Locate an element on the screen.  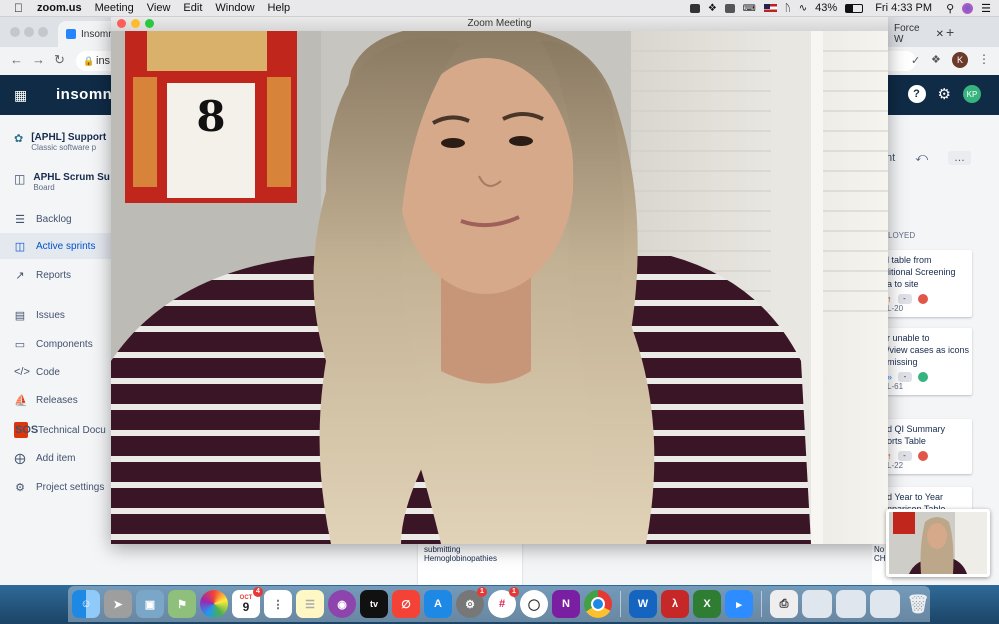
sidebar-item-issues: ▤ Issues is located at coordinates (39, 315).